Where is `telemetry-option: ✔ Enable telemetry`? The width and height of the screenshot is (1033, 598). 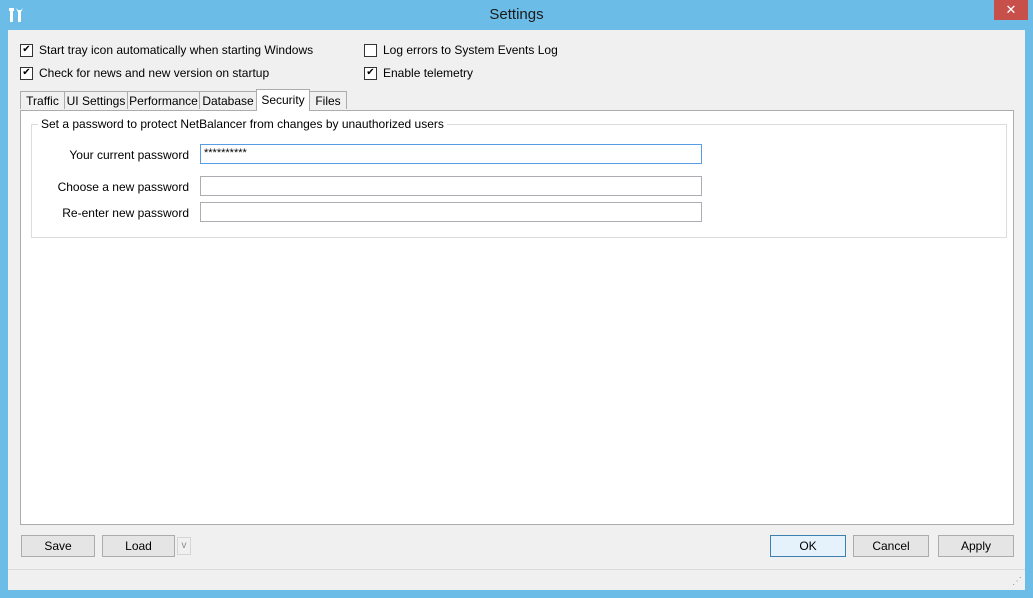 telemetry-option: ✔ Enable telemetry is located at coordinates (418, 73).